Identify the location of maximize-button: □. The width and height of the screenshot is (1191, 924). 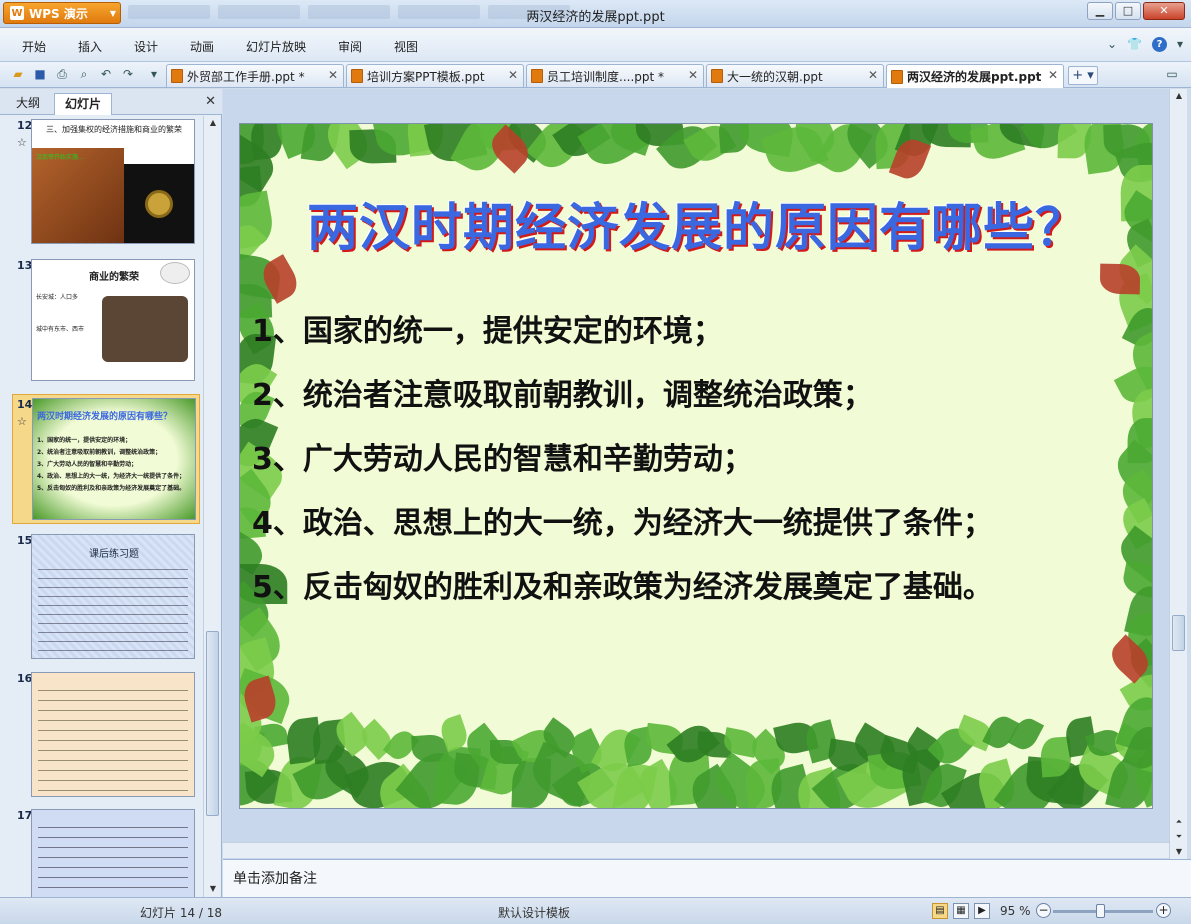
(1128, 11).